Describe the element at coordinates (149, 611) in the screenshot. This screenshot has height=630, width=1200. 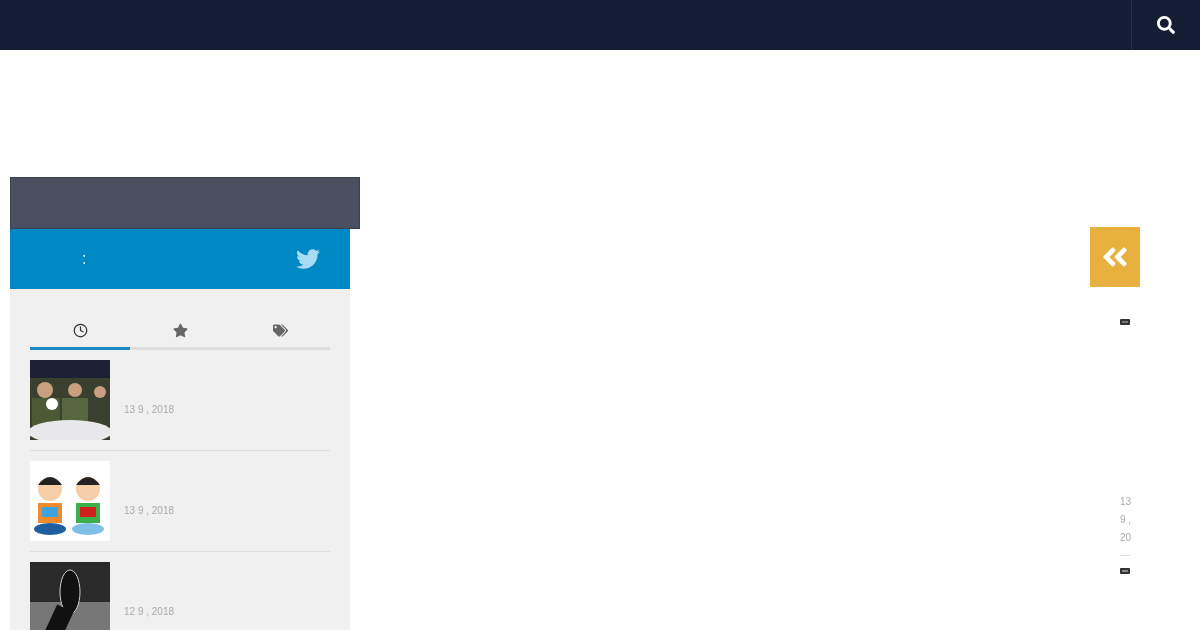
I see `post-date: 12 9 , 2018` at that location.